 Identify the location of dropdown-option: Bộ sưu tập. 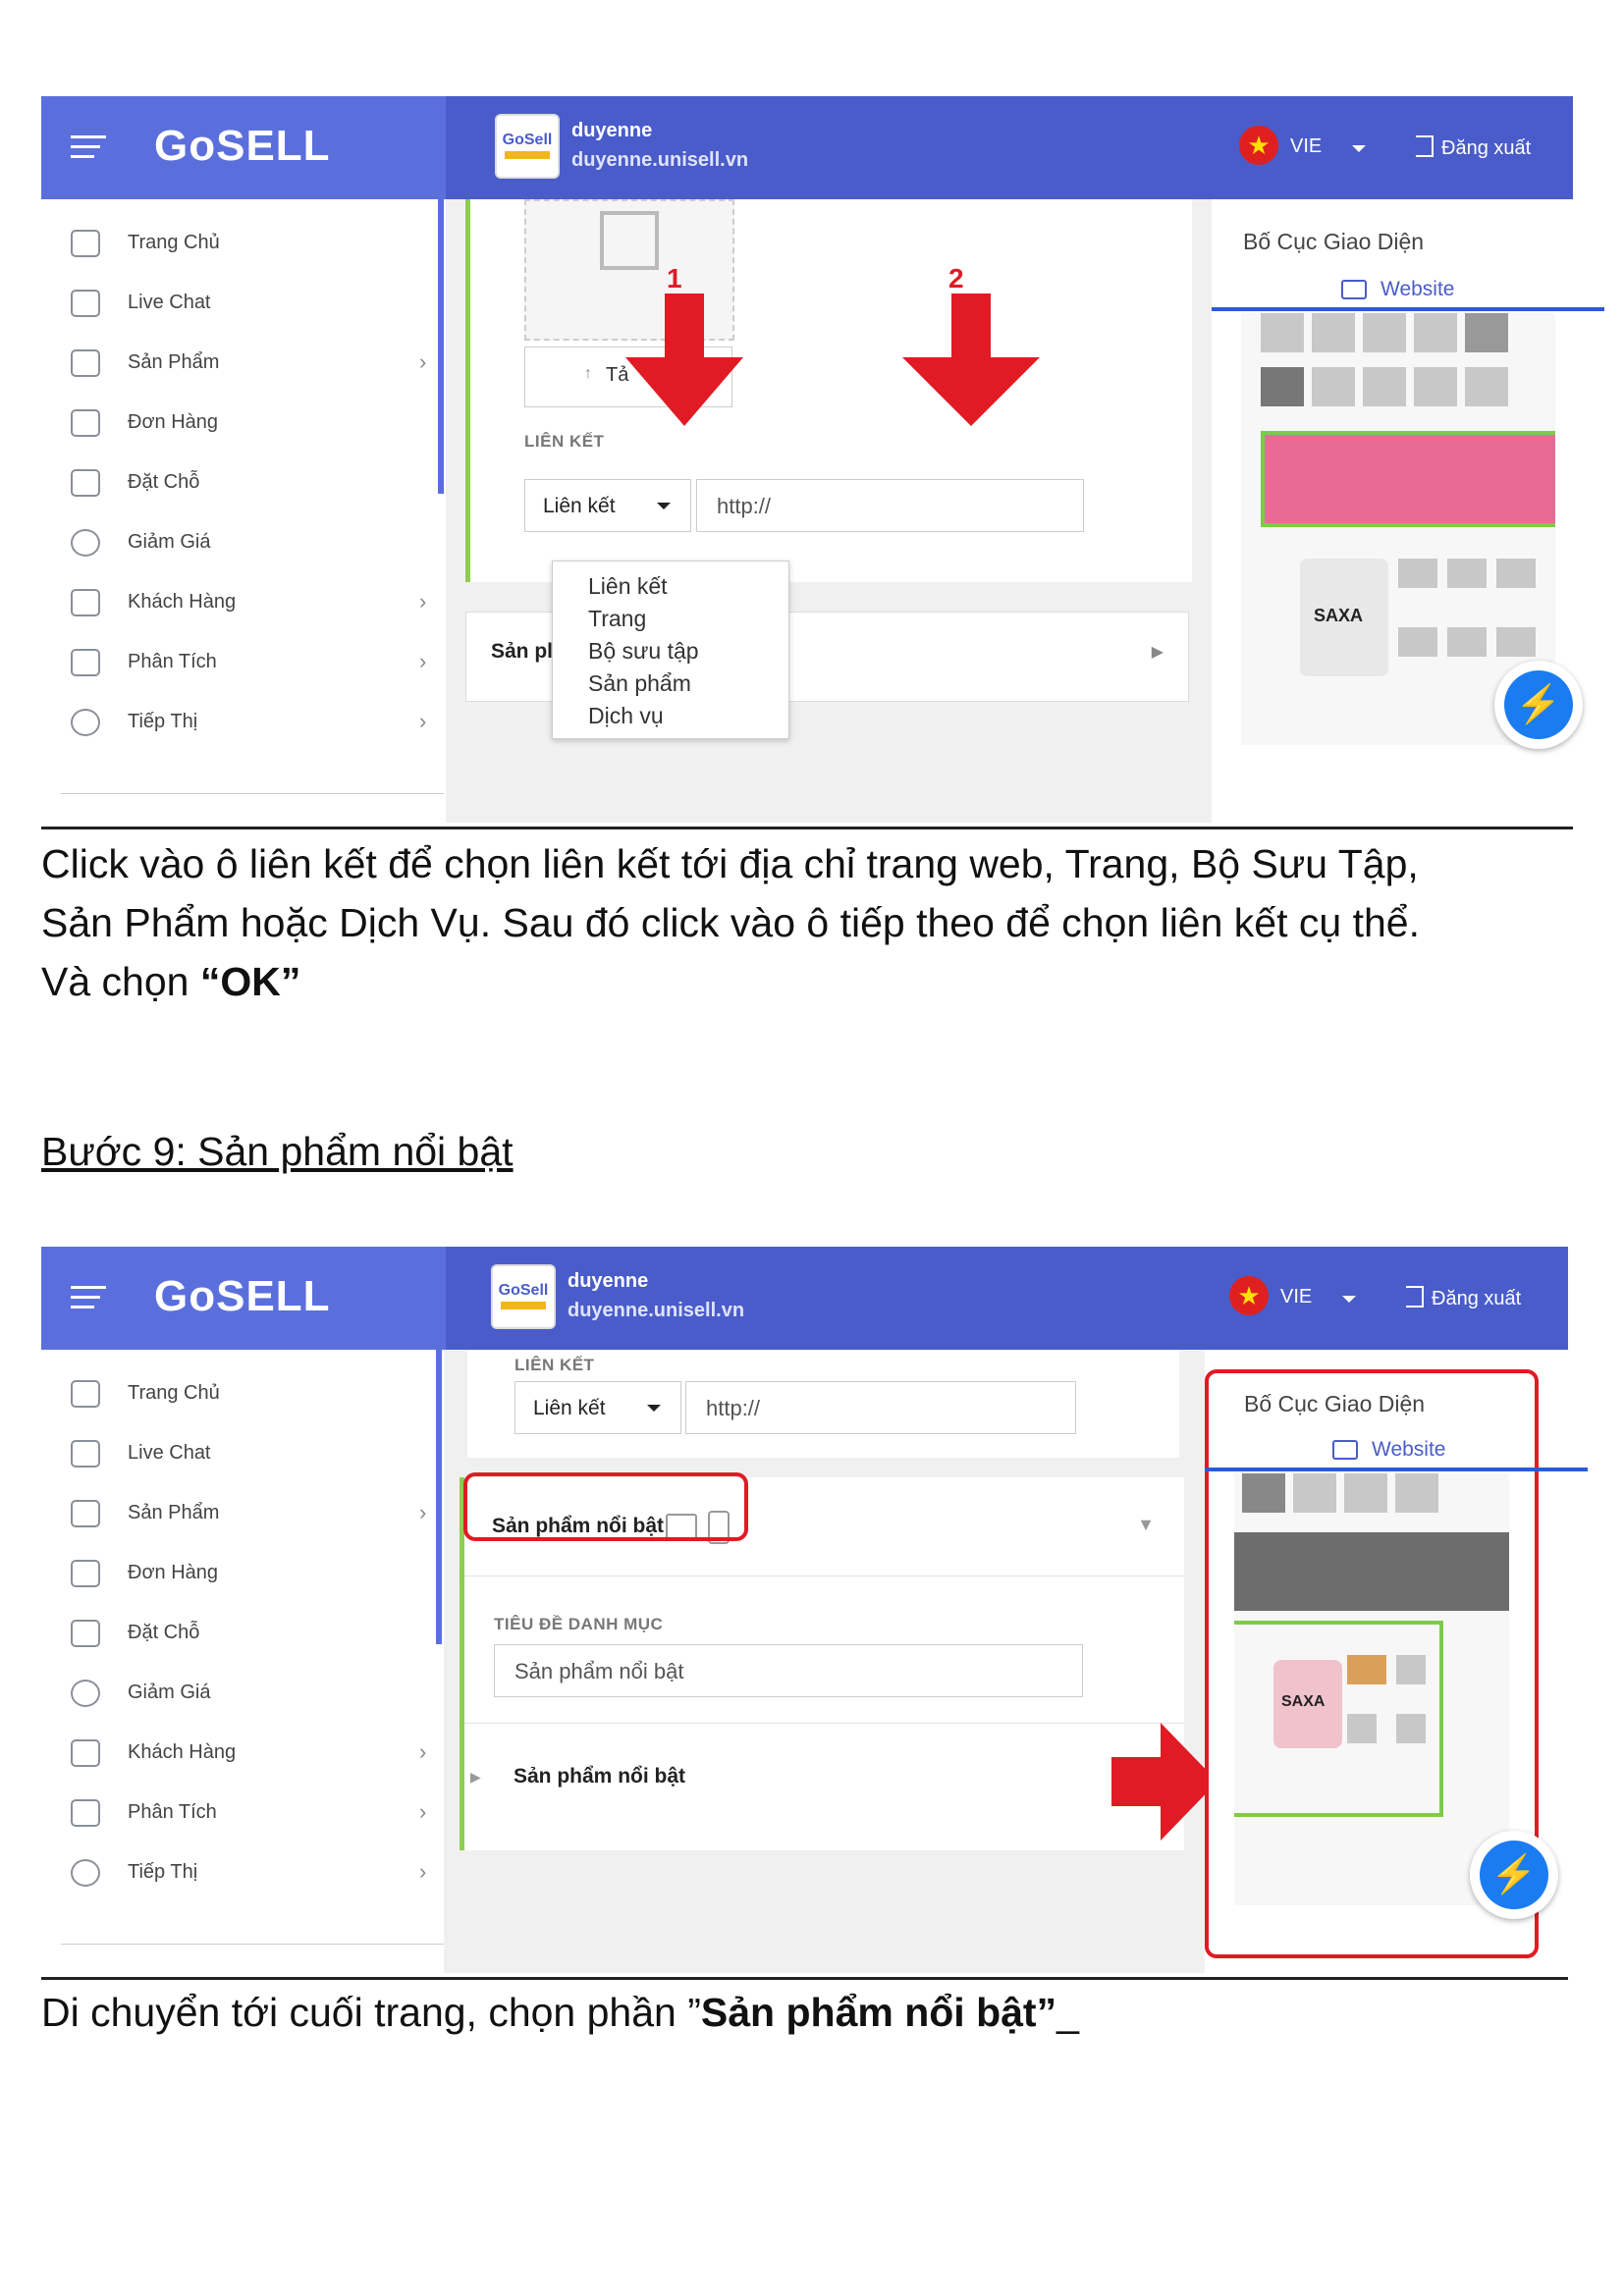
(643, 651).